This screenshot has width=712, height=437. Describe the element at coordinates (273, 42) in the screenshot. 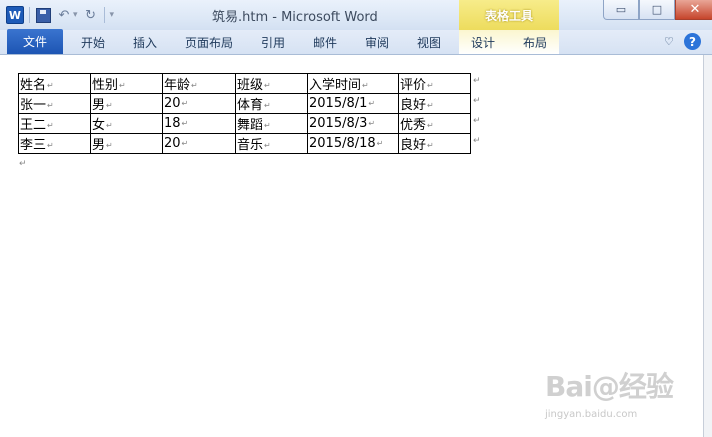

I see `tab-references: 引用` at that location.